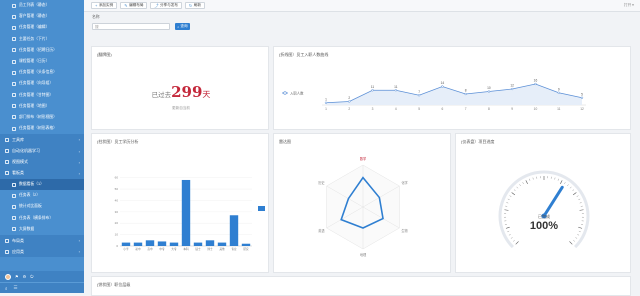 The height and width of the screenshot is (296, 640). I want to click on toolbar-right: 打开 ▾, so click(629, 5).